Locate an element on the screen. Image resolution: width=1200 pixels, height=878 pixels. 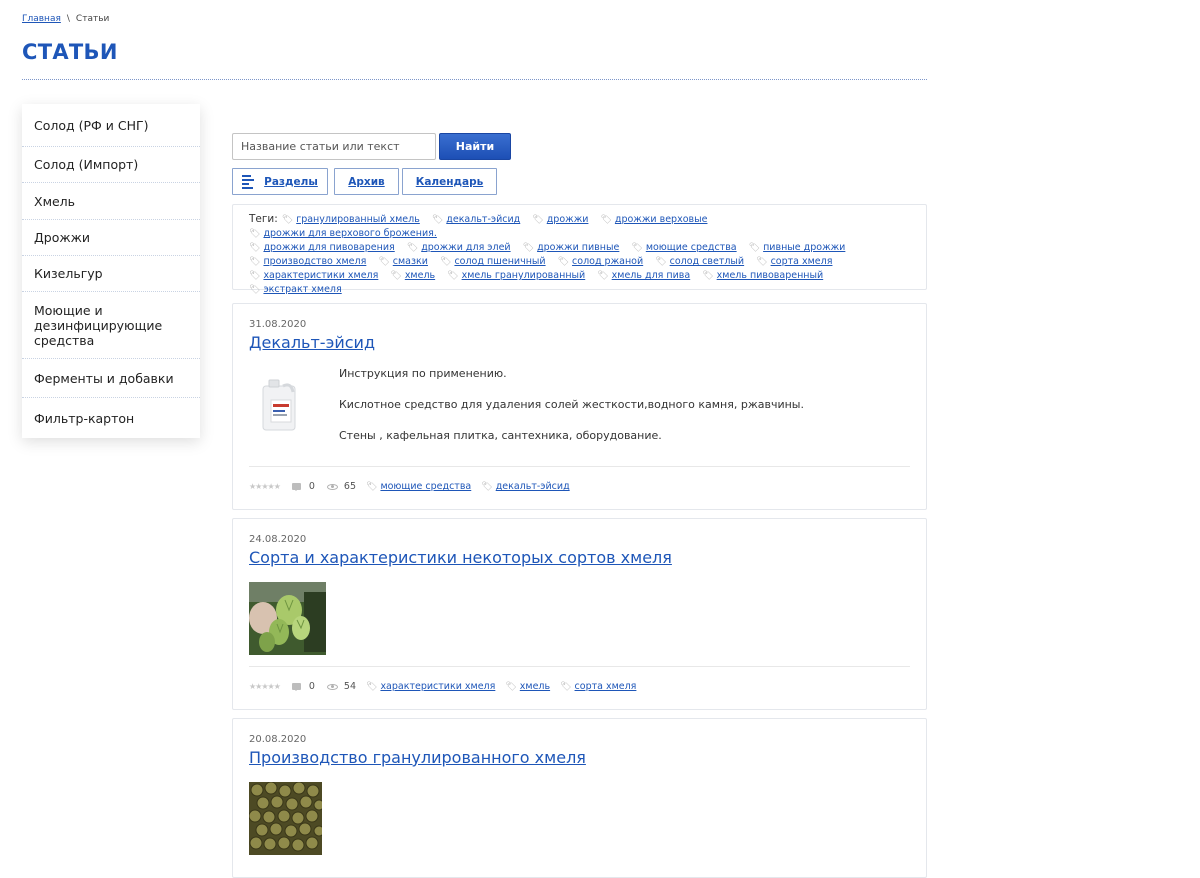
article-tag-link: декальт-эйсид is located at coordinates (533, 486).